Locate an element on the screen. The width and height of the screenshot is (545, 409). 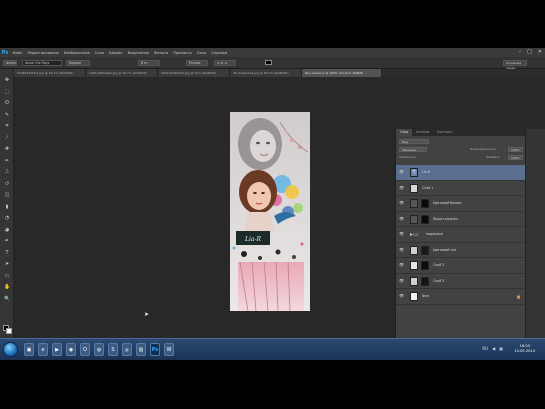
opera-icon: O is located at coordinates (85, 349).